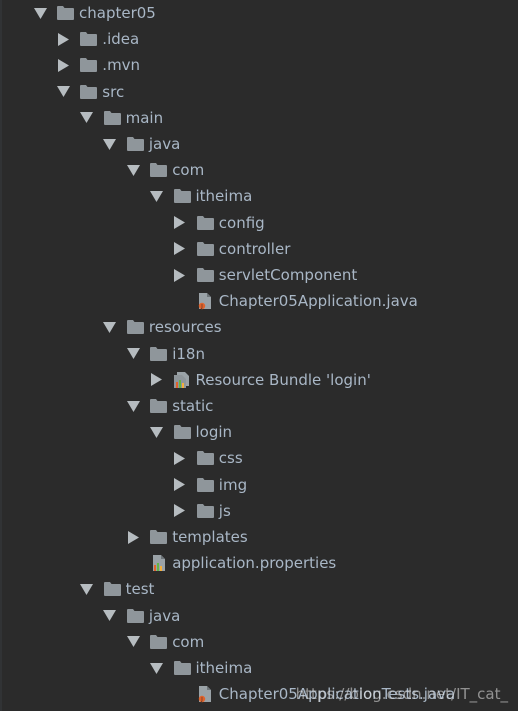 The width and height of the screenshot is (518, 711). I want to click on tree-item-label: src, so click(113, 91).